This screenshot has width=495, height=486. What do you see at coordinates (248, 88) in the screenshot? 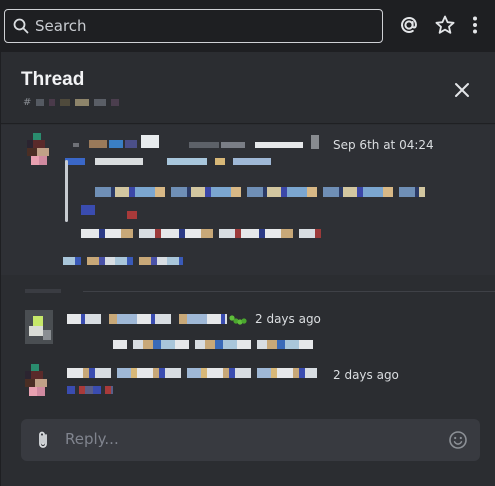
I see `thread-header: Thread #` at bounding box center [248, 88].